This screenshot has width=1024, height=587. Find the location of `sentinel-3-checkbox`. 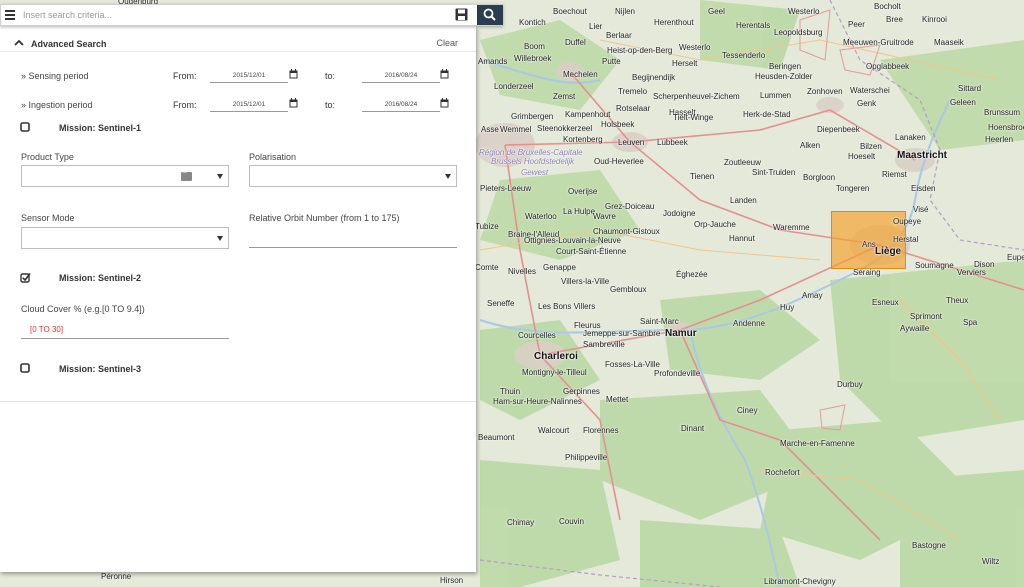

sentinel-3-checkbox is located at coordinates (25, 368).